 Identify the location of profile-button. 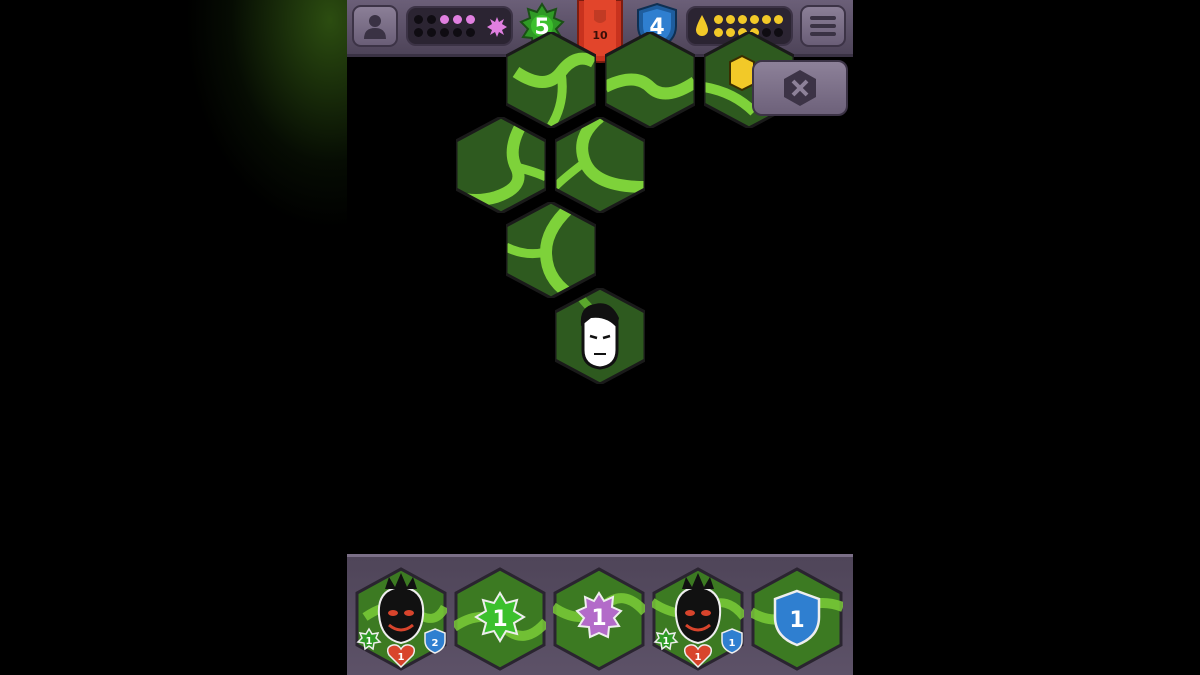
(375, 26).